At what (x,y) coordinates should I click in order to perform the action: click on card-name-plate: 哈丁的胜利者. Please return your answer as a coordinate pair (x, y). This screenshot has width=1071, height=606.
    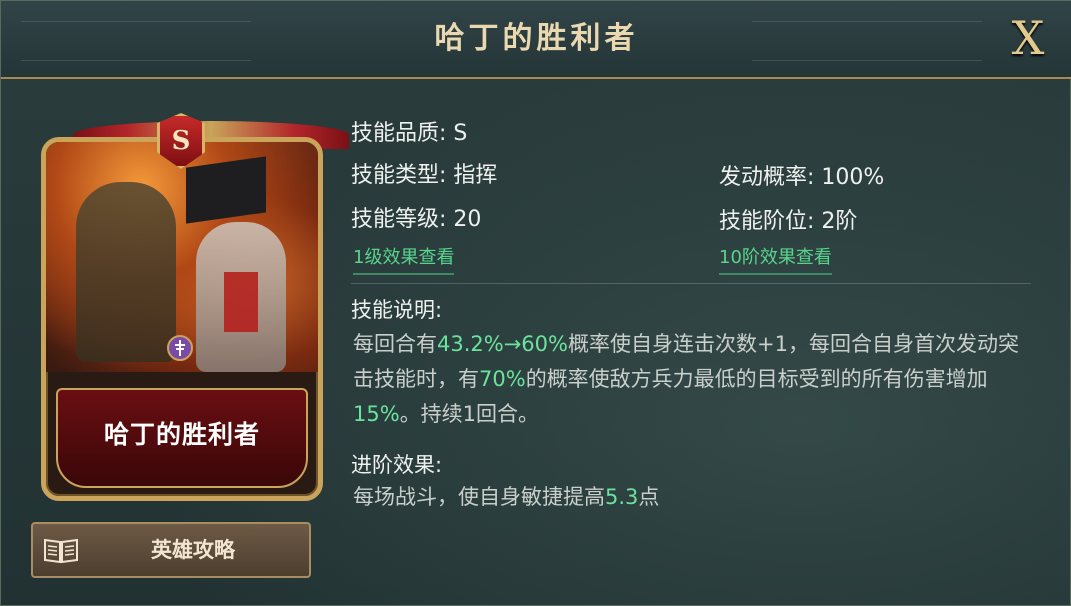
    Looking at the image, I should click on (182, 438).